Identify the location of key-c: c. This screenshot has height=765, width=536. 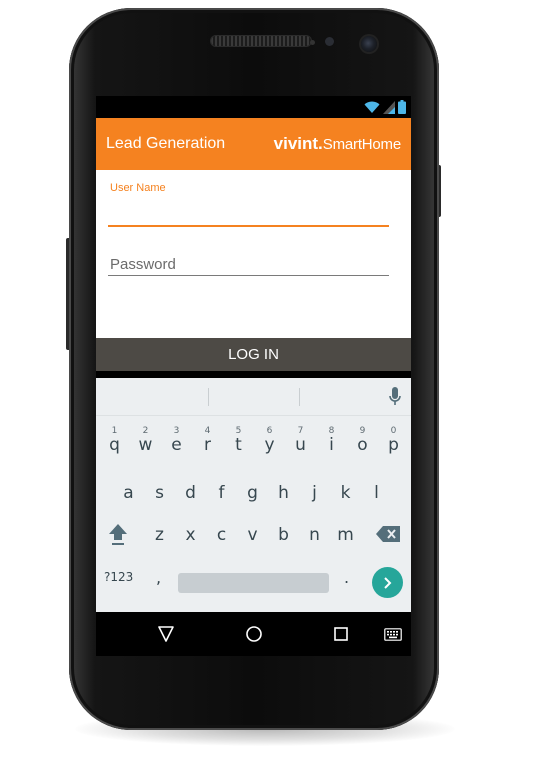
(221, 535).